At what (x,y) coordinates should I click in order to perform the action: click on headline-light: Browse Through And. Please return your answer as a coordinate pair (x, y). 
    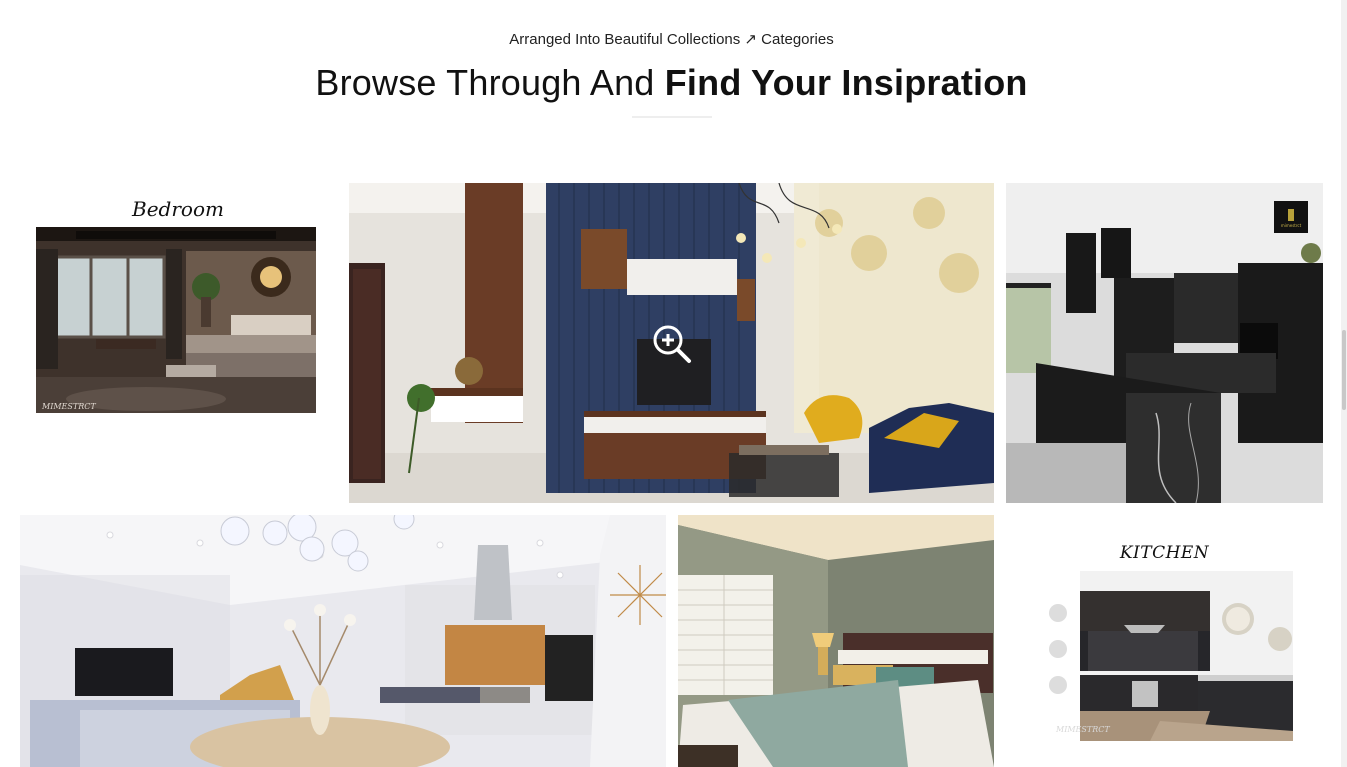
    Looking at the image, I should click on (490, 82).